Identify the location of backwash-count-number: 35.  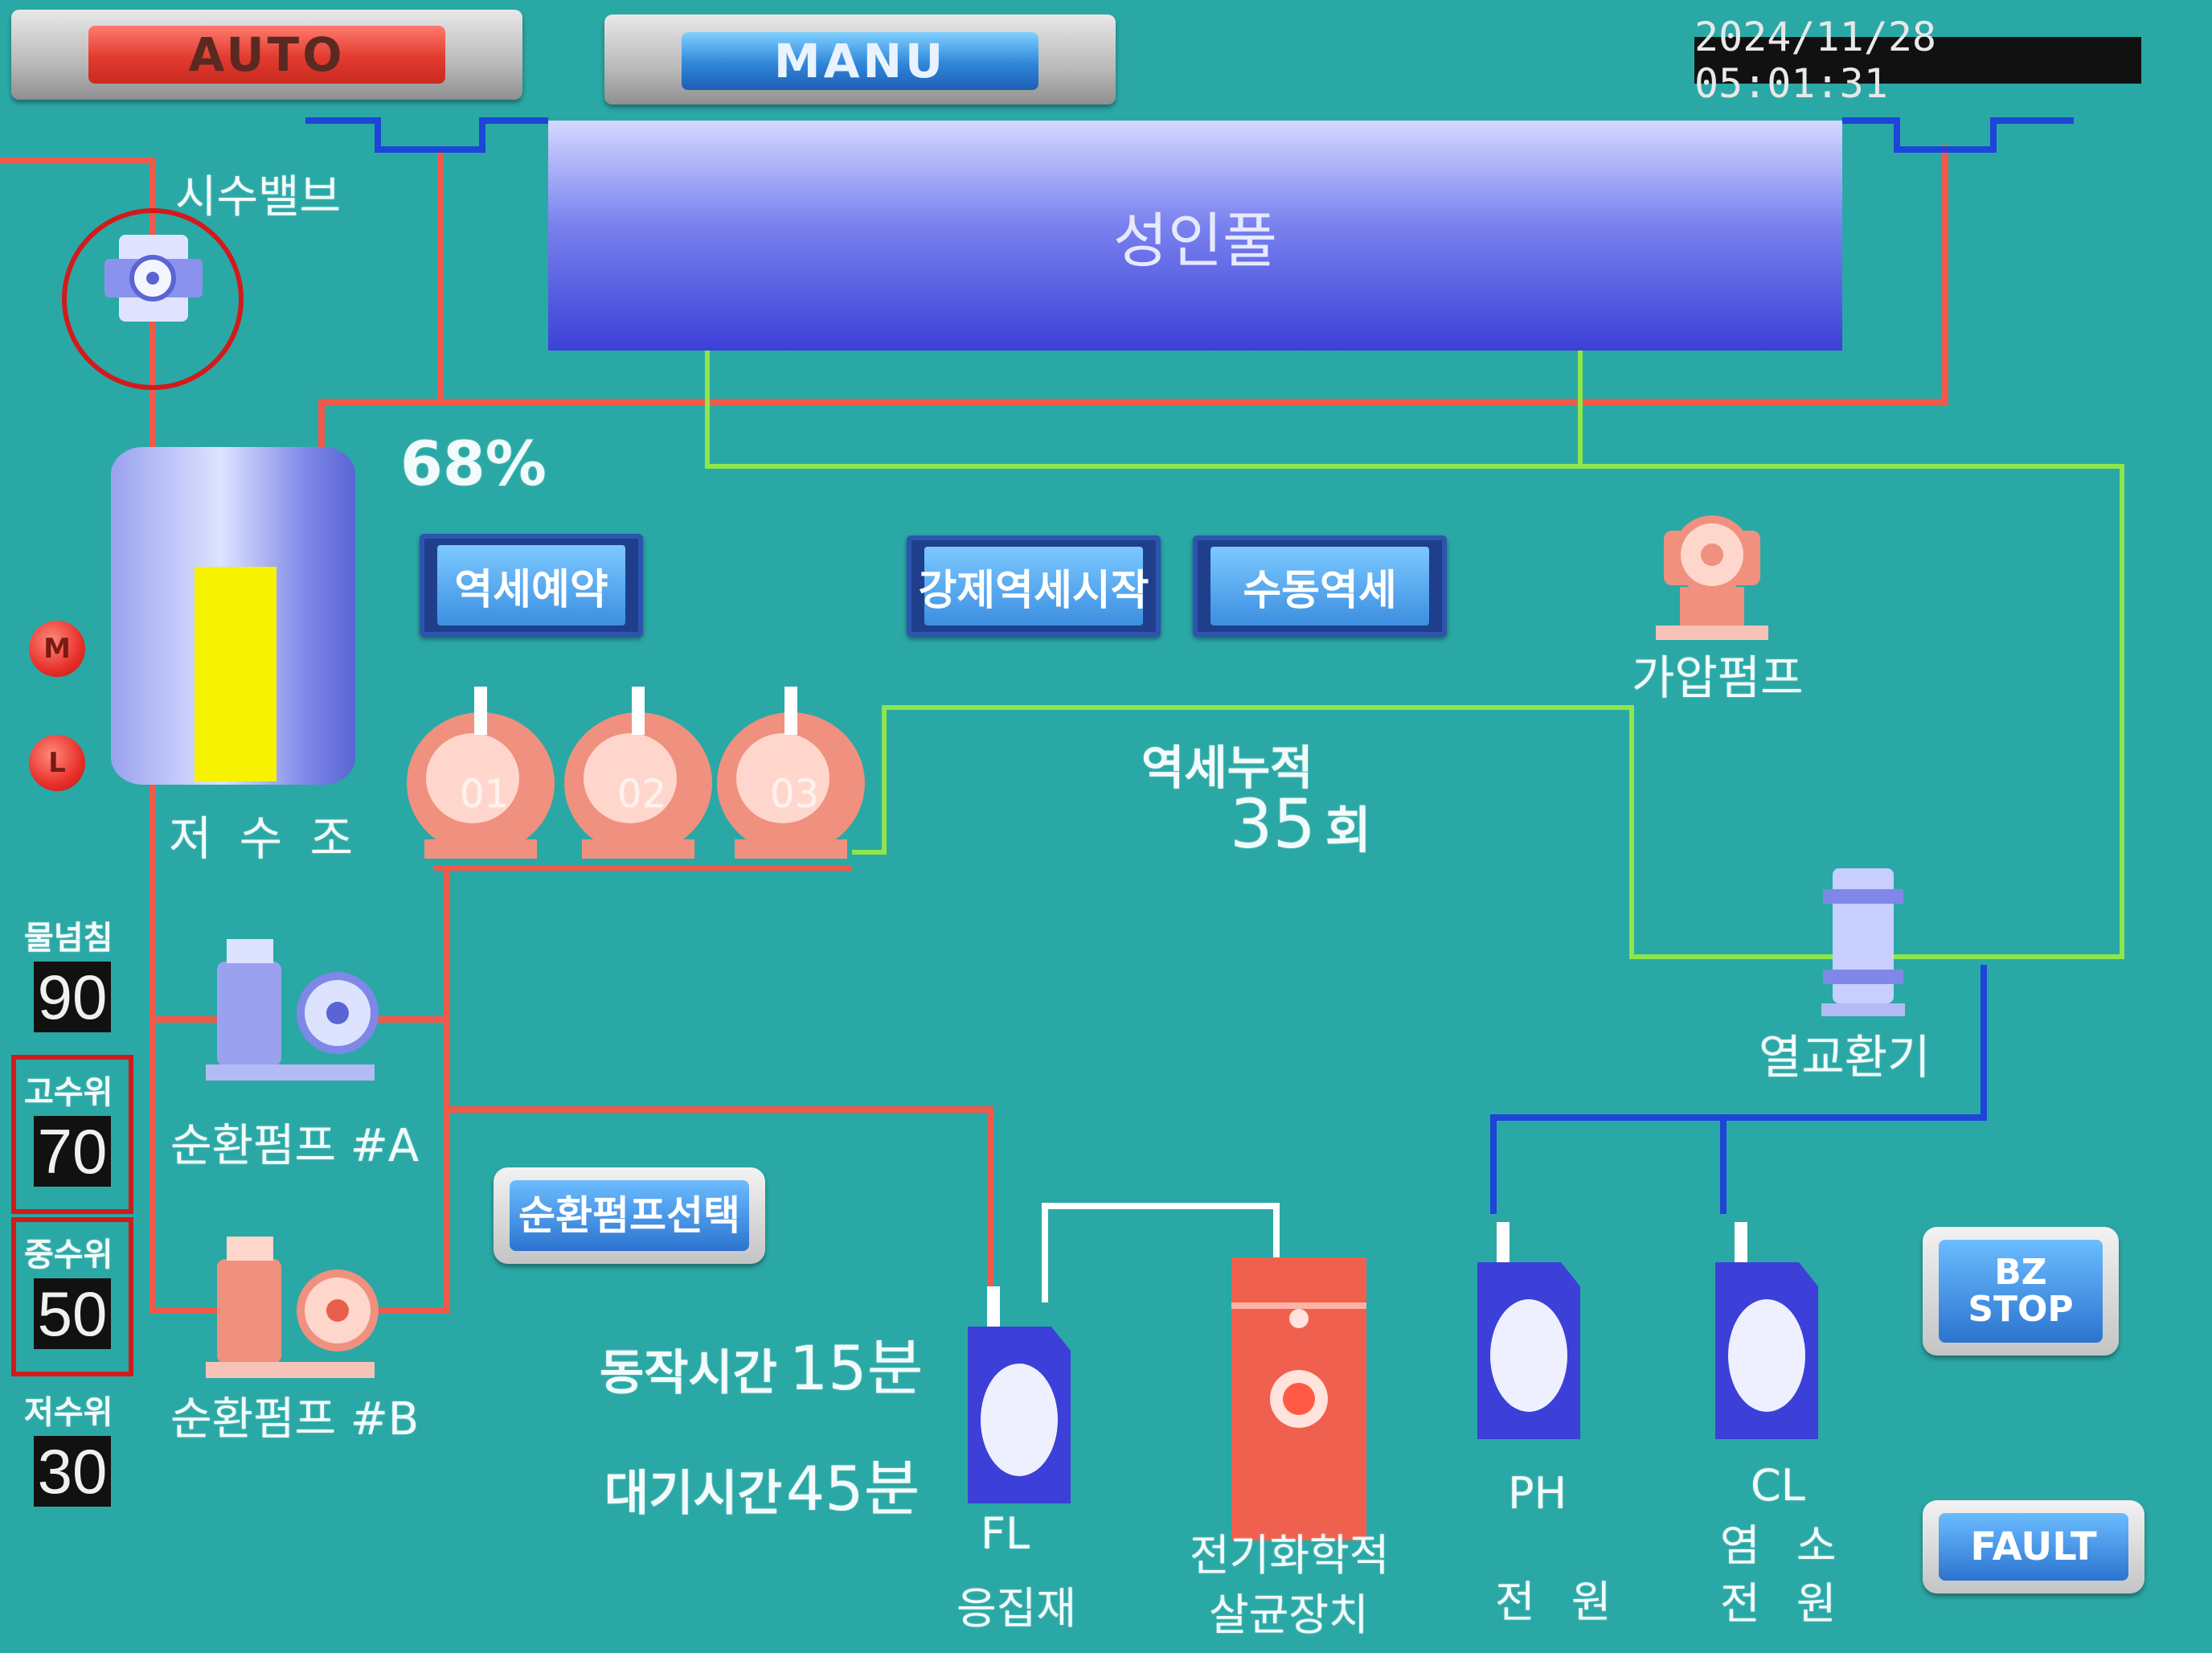
(1273, 824).